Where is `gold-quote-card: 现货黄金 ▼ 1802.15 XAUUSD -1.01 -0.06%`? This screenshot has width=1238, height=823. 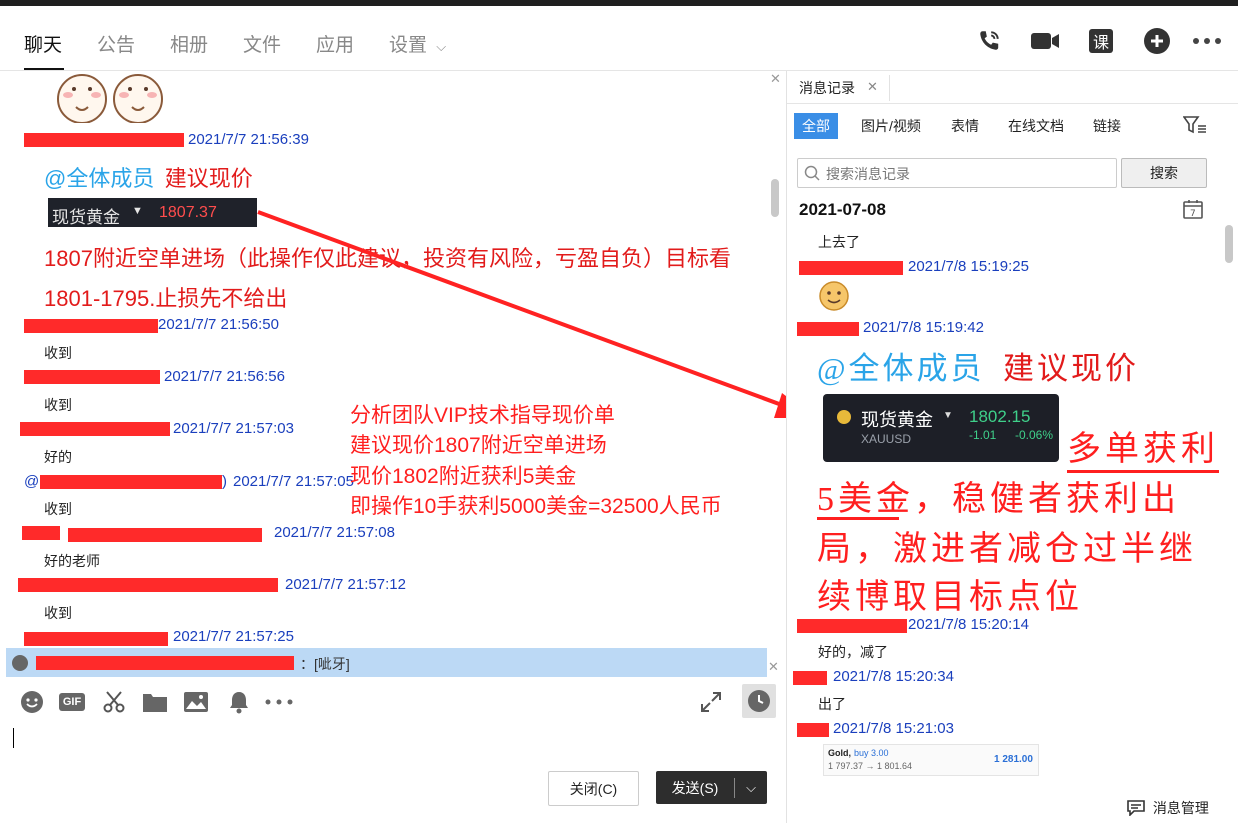 gold-quote-card: 现货黄金 ▼ 1802.15 XAUUSD -1.01 -0.06% is located at coordinates (941, 428).